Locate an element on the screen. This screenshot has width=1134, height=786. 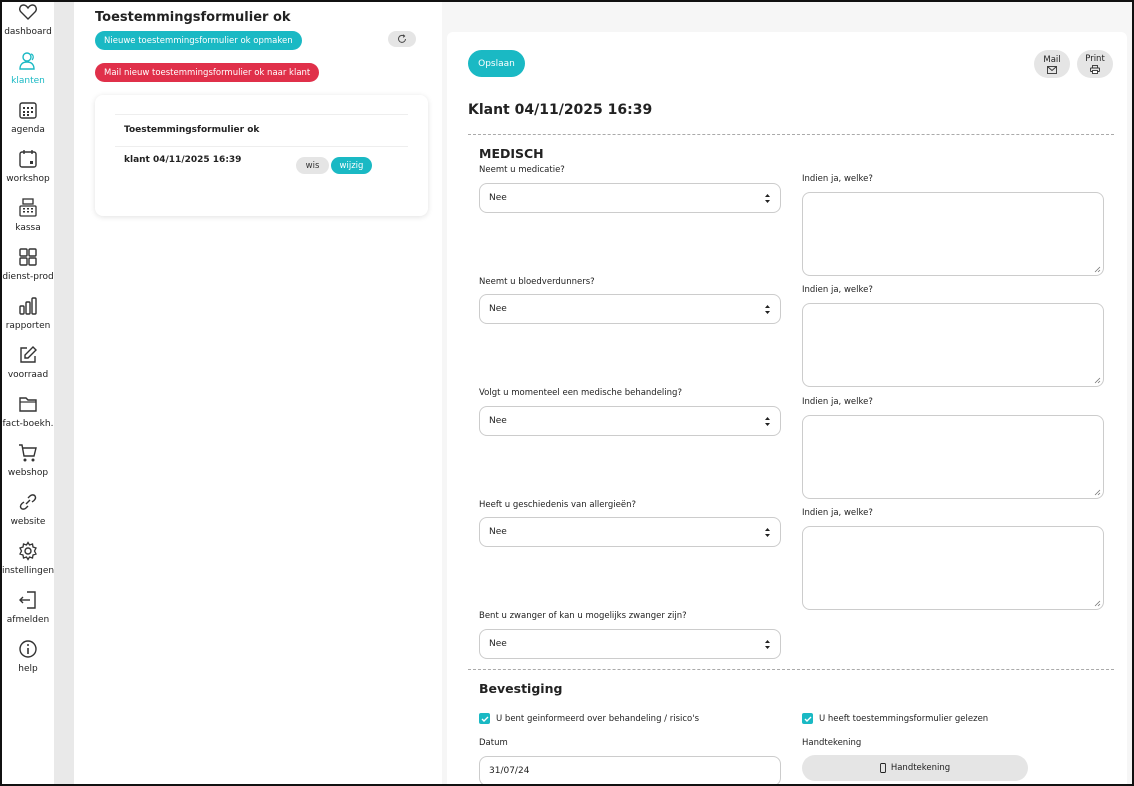
sidebar-item-dienst-prod: dienst-prod is located at coordinates (28, 271).